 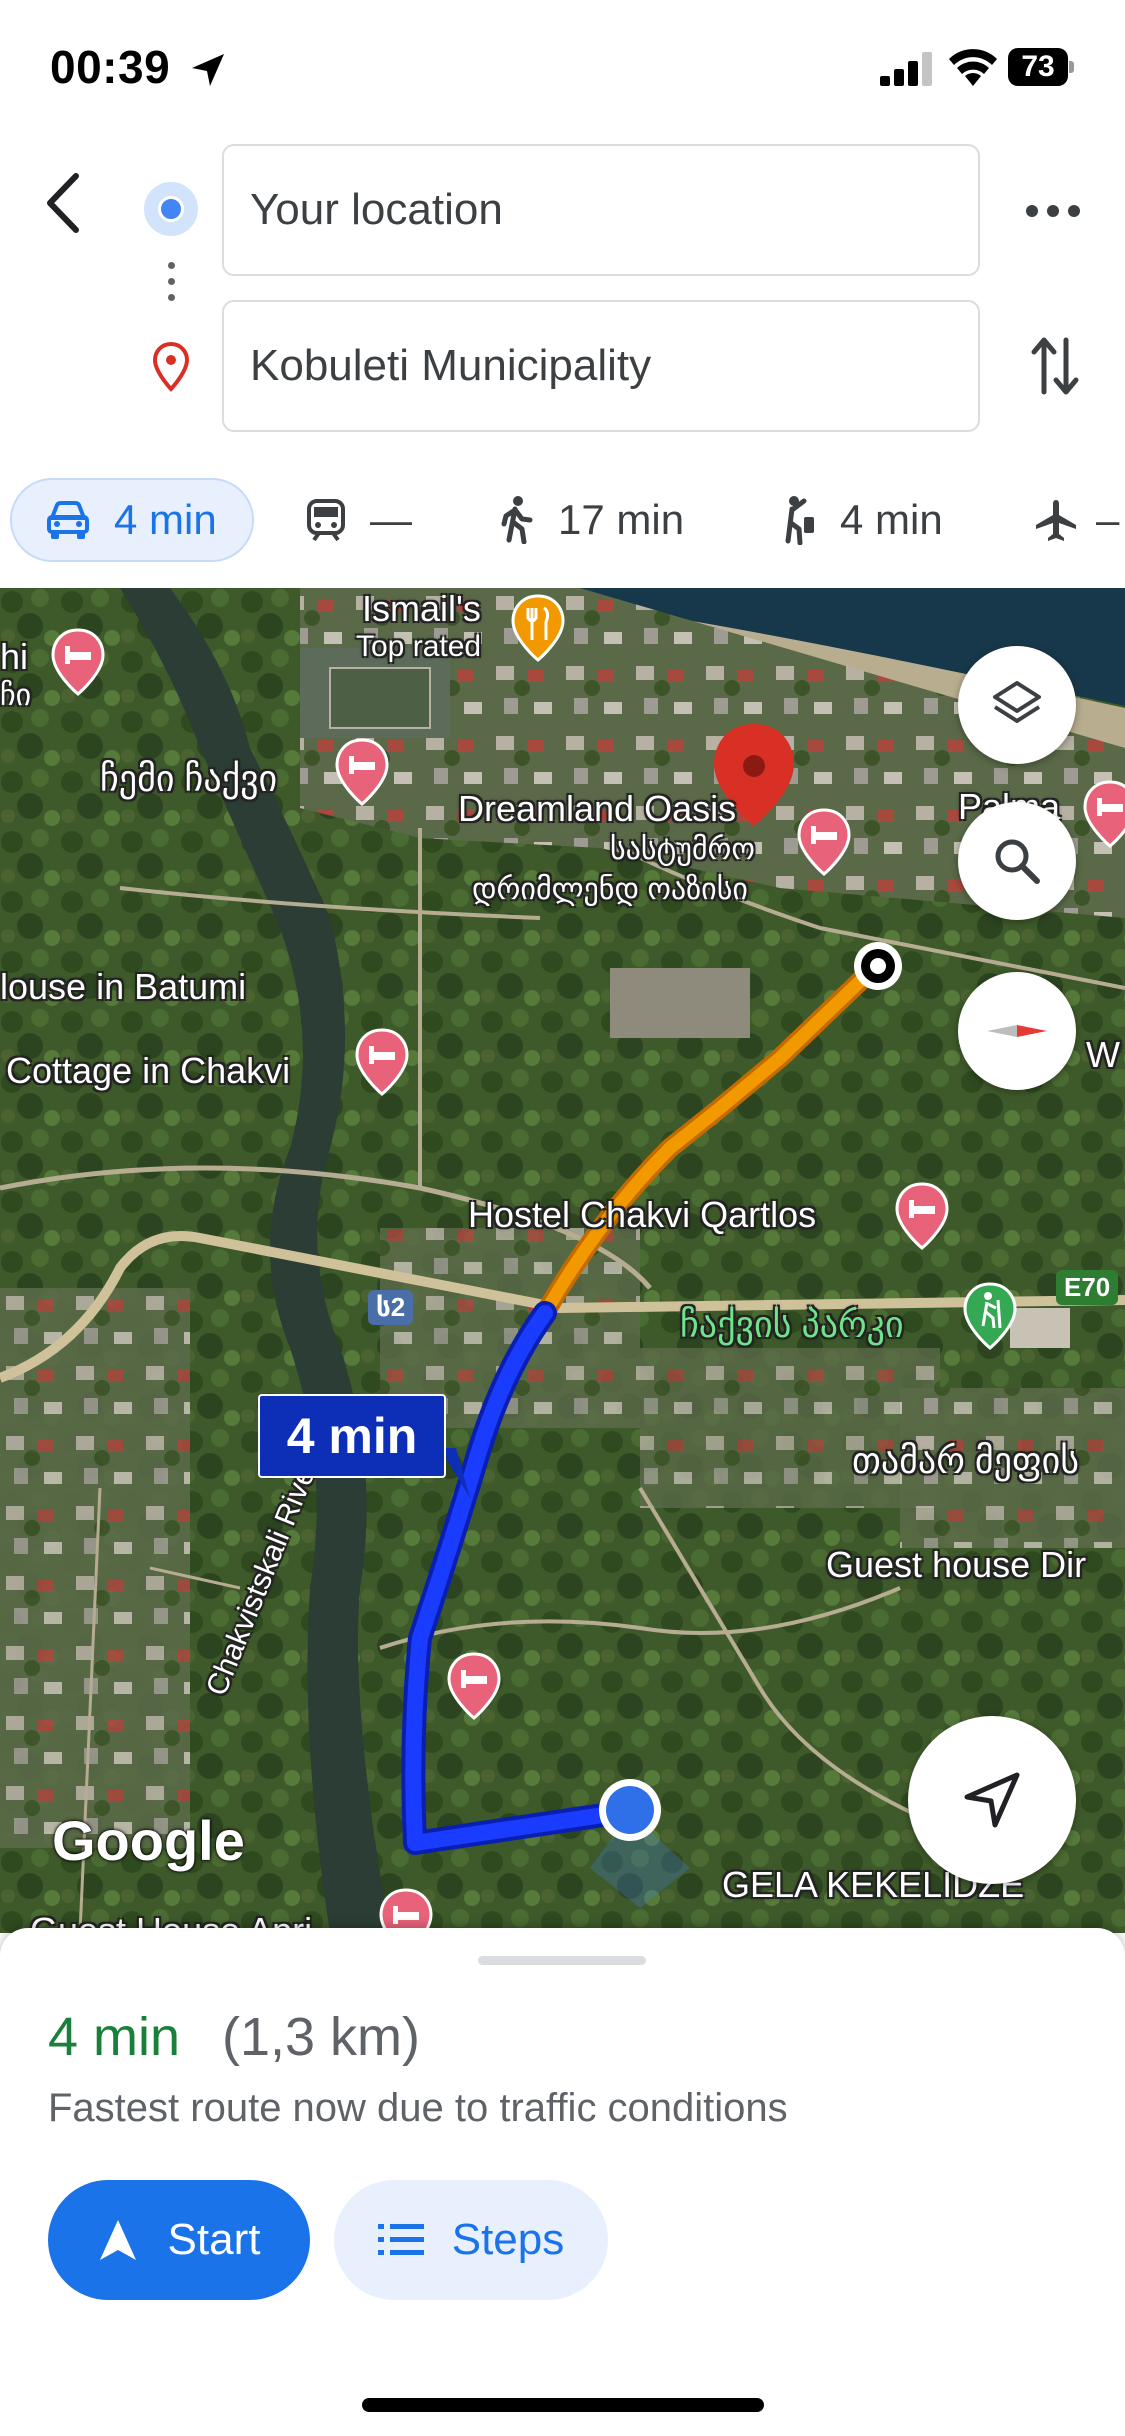 What do you see at coordinates (321, 2037) in the screenshot?
I see `route-distance: (1,3 km)` at bounding box center [321, 2037].